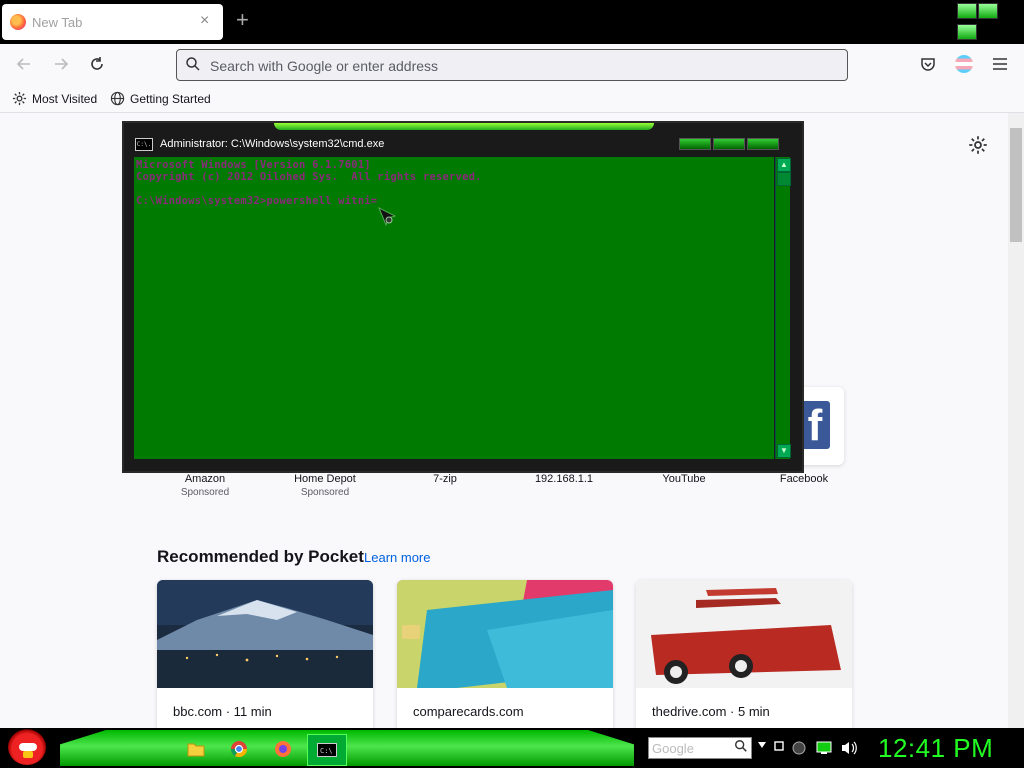  What do you see at coordinates (799, 748) in the screenshot?
I see `tray-circle-icon` at bounding box center [799, 748].